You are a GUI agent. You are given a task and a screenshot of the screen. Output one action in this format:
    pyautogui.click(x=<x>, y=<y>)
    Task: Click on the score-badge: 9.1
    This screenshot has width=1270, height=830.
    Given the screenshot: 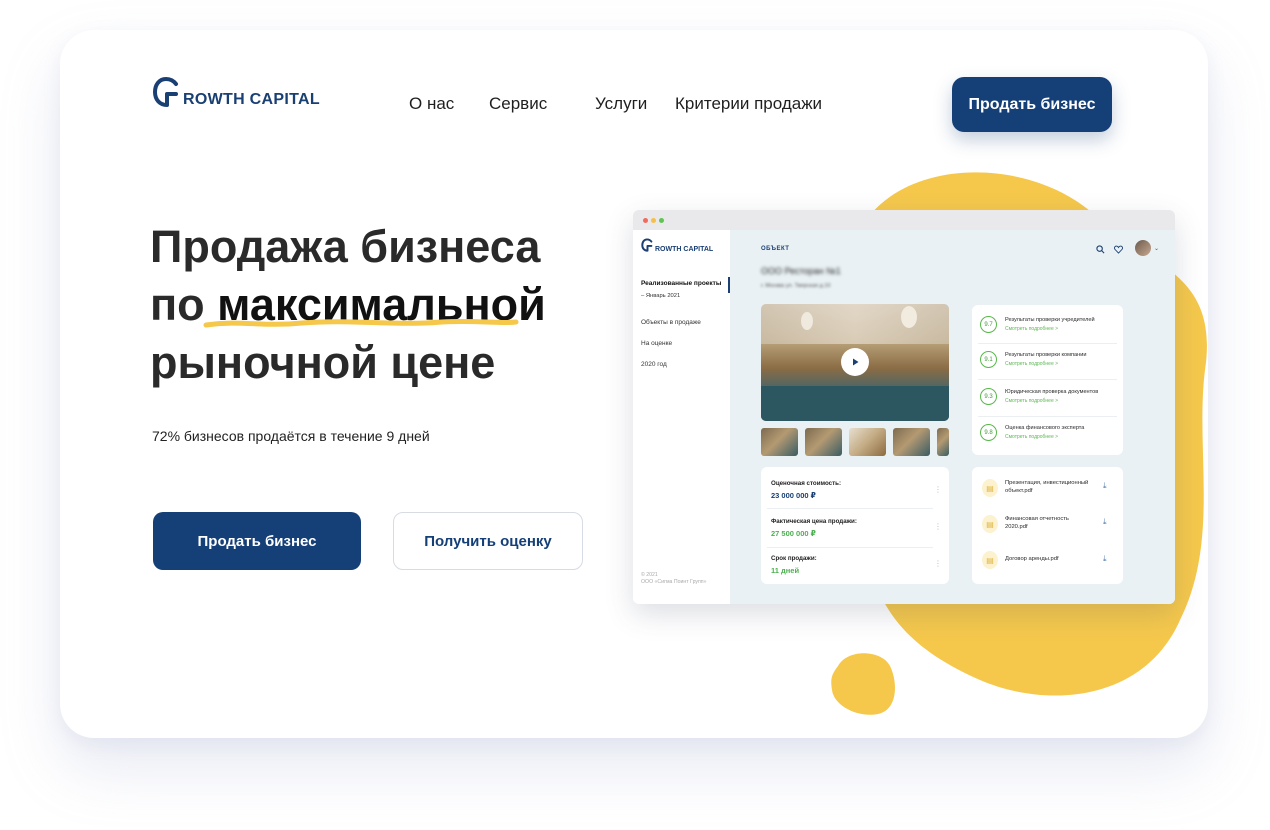 What is the action you would take?
    pyautogui.click(x=988, y=359)
    